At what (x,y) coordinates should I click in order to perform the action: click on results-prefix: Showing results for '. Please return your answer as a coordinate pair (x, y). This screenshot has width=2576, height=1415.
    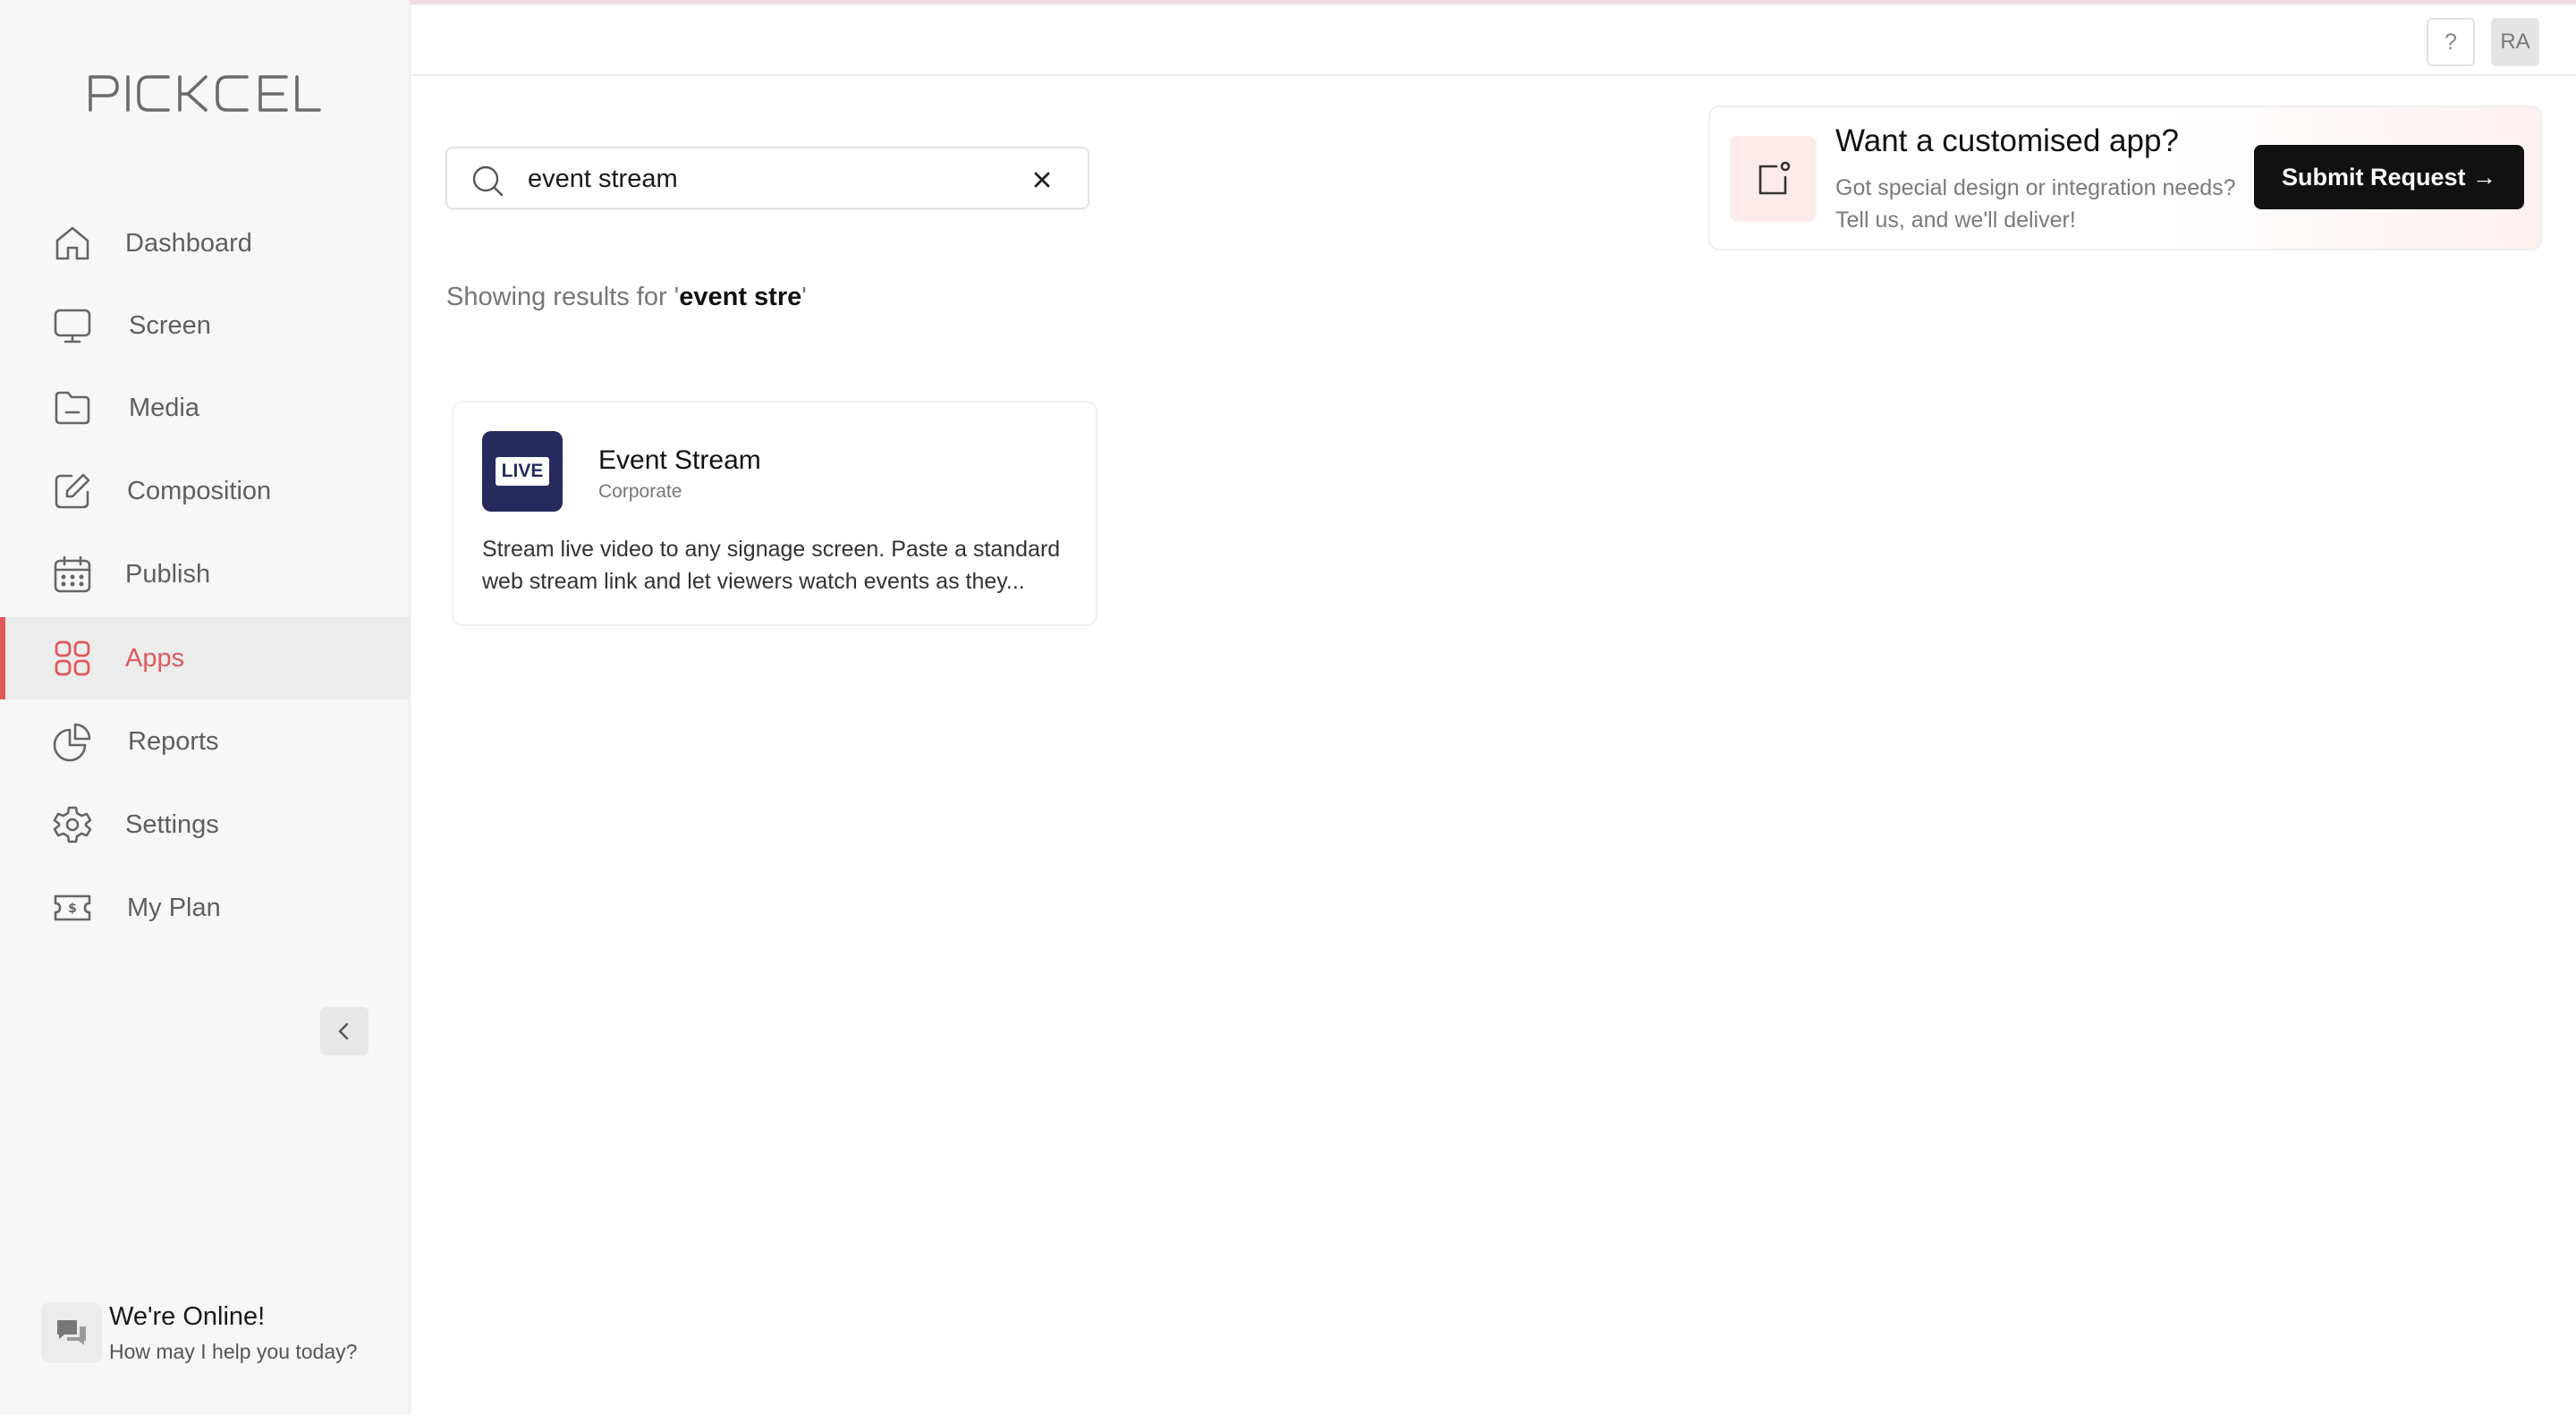
    Looking at the image, I should click on (563, 297).